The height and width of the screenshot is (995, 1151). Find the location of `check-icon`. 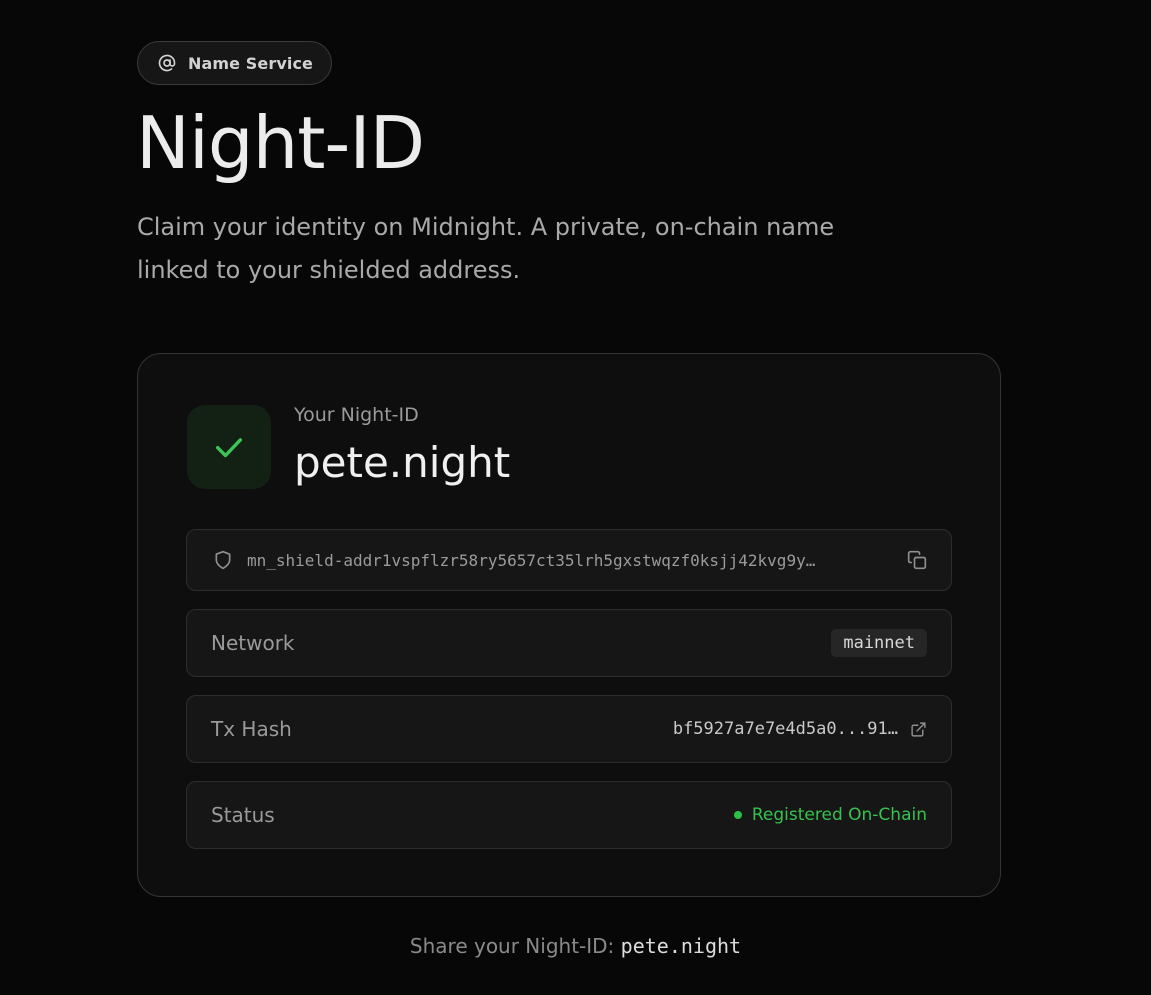

check-icon is located at coordinates (229, 447).